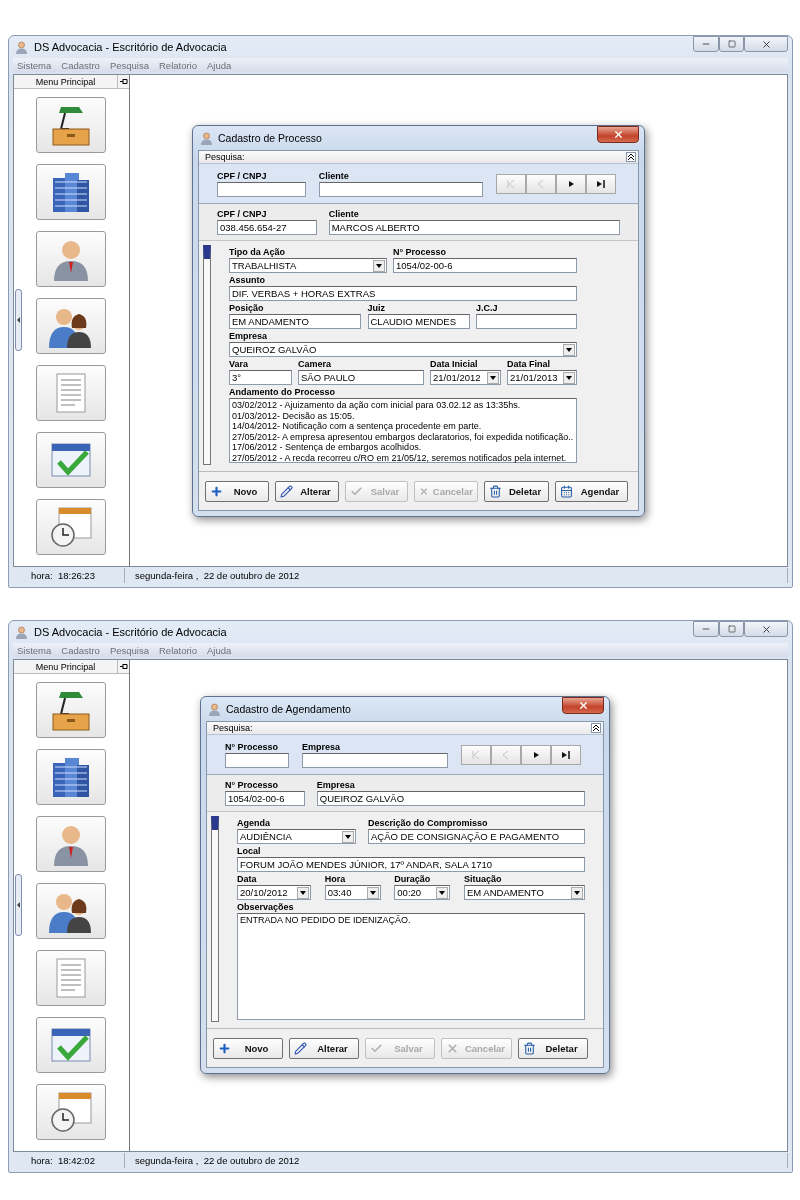 This screenshot has height=1200, width=800. What do you see at coordinates (411, 864) in the screenshot?
I see `input-field: FORUM JOÃO MENDES JÚNIOR, 17º ANDAR, SALA 1710` at bounding box center [411, 864].